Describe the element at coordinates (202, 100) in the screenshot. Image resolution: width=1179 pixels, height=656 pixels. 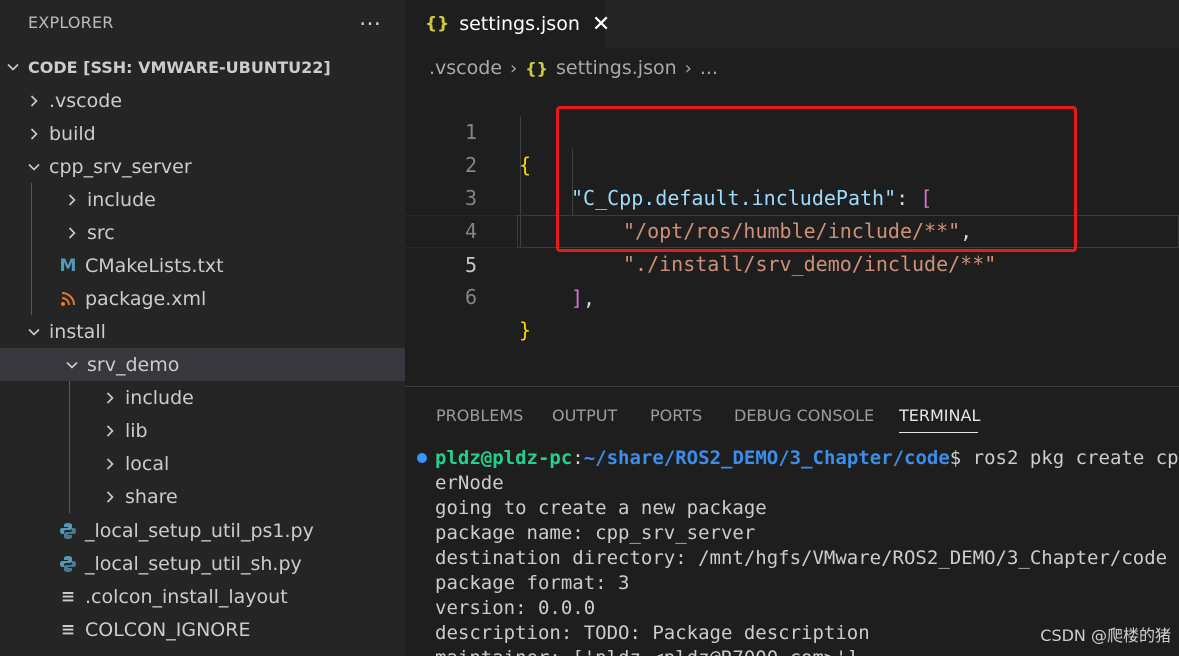
I see `tree-item-vscode: .vscode` at that location.